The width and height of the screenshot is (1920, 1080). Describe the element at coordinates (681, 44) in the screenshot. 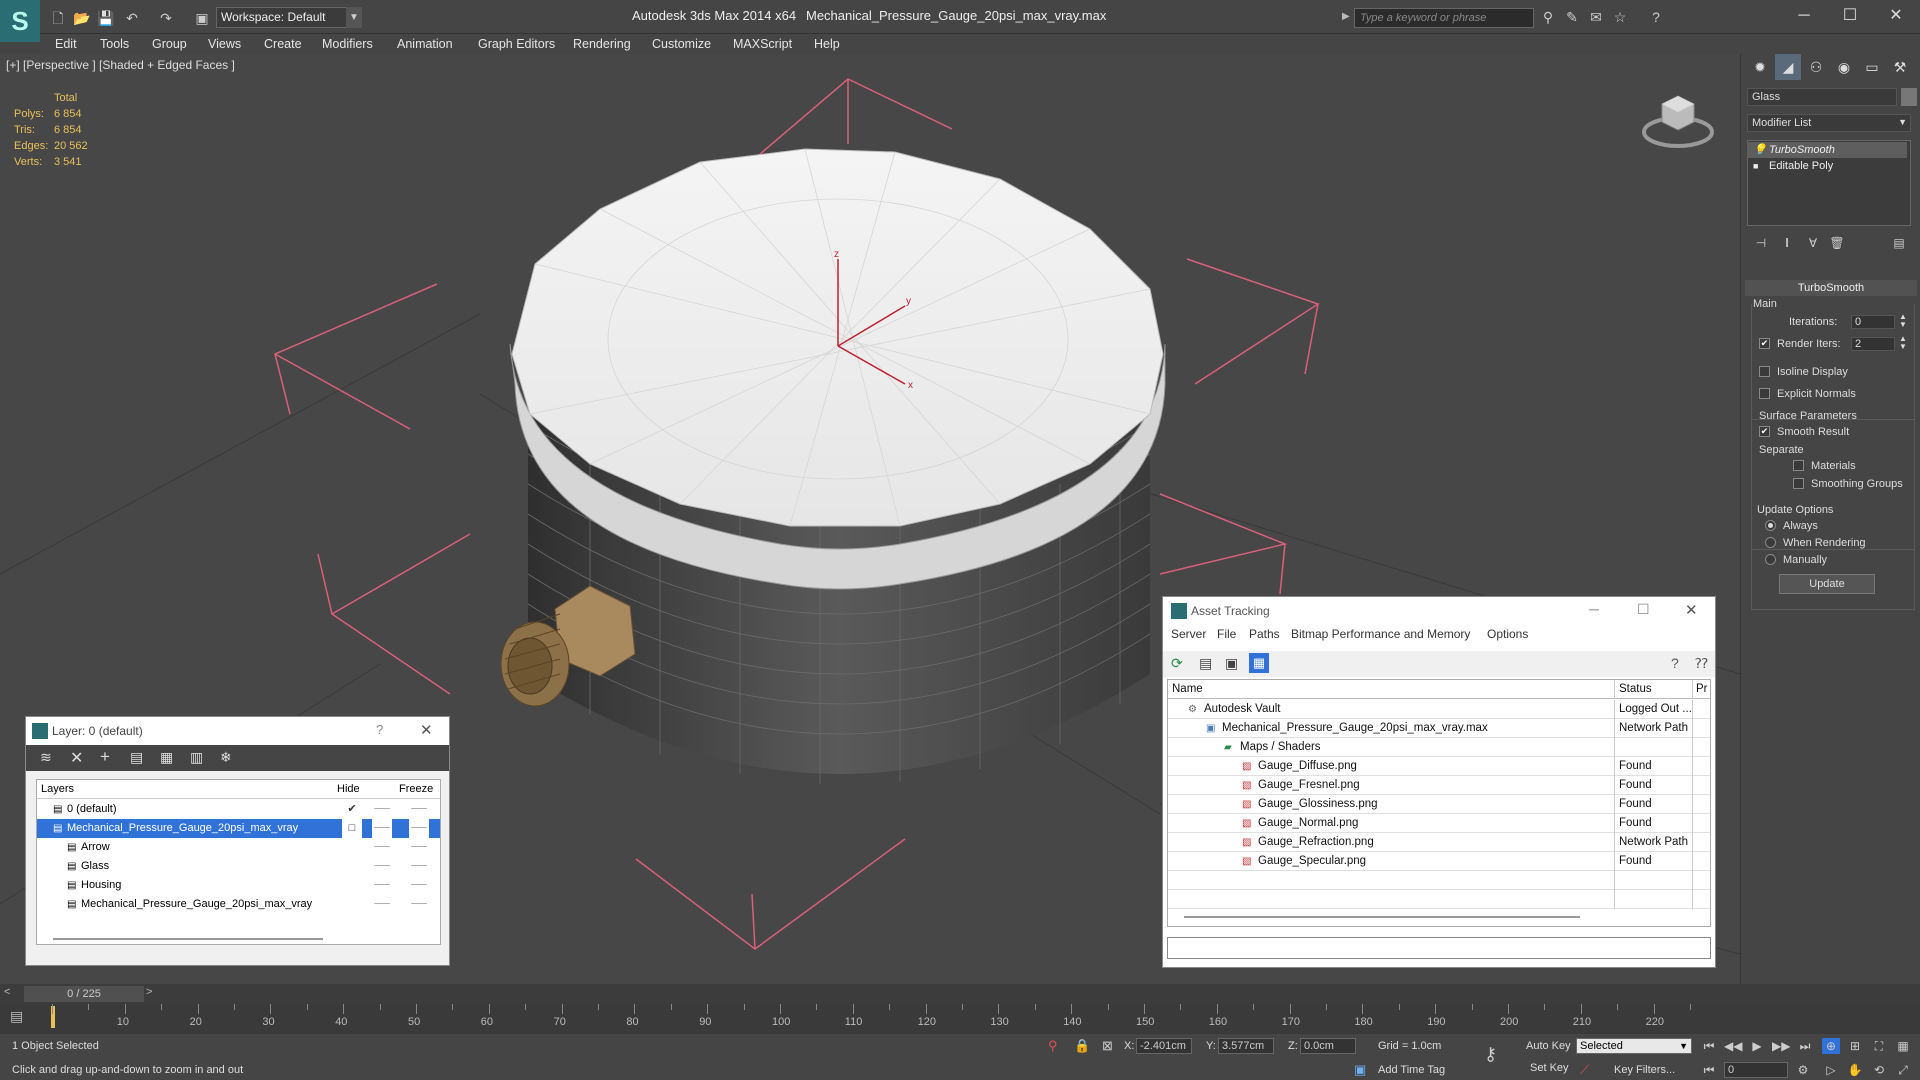

I see `menu-customize: Customize` at that location.